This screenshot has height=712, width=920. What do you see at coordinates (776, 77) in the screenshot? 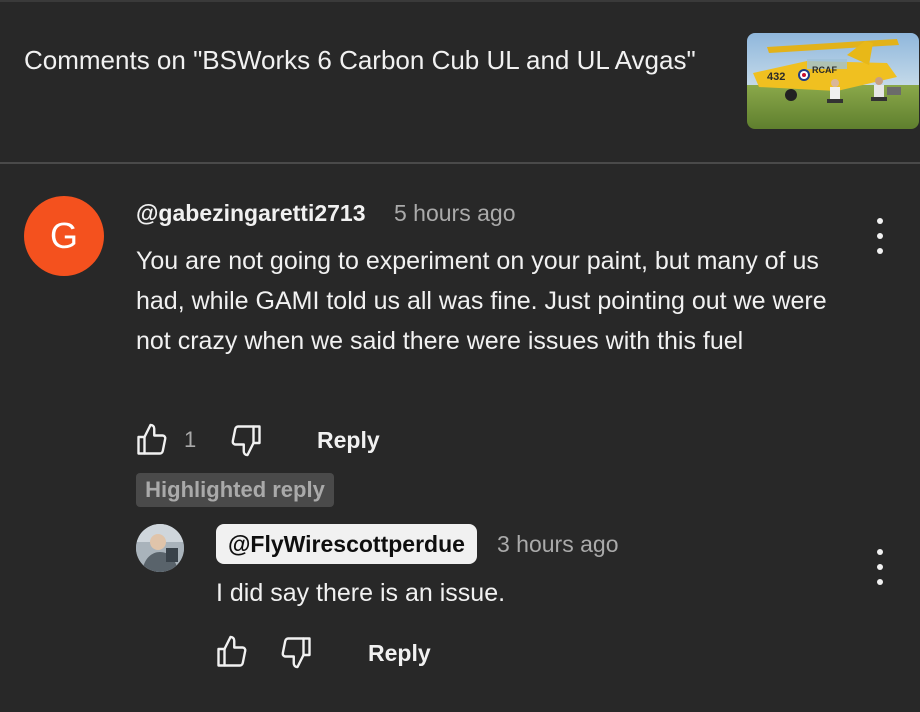
I see `svg-text: 432` at bounding box center [776, 77].